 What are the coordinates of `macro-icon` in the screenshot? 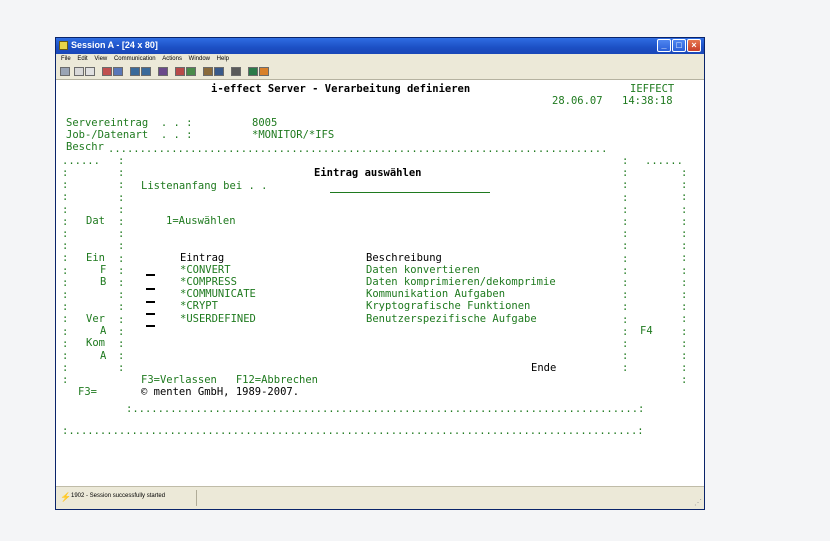 It's located at (163, 71).